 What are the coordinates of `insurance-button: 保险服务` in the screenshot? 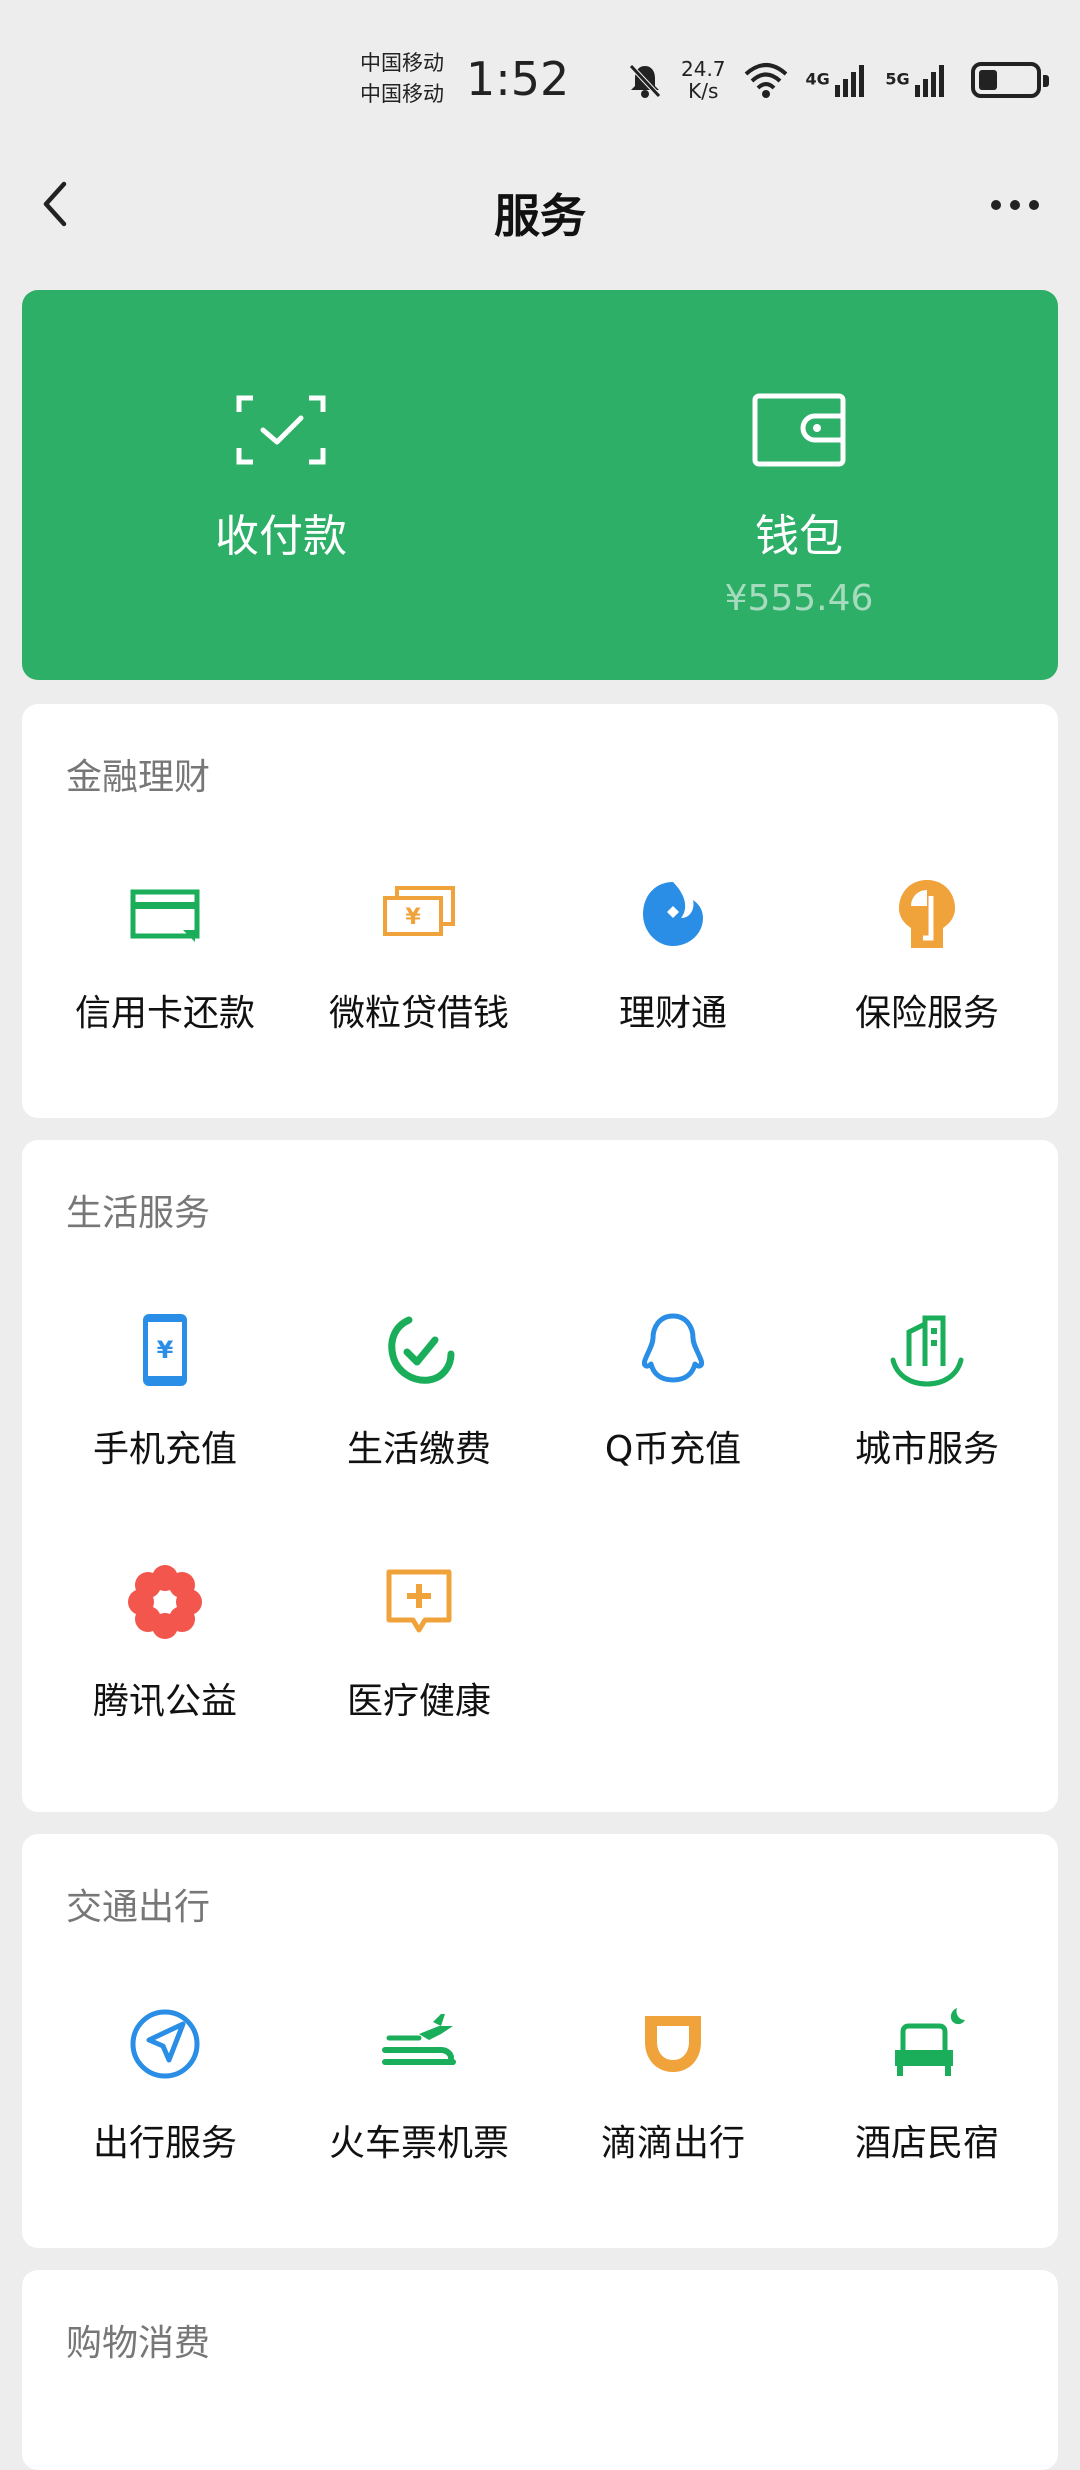 It's located at (927, 974).